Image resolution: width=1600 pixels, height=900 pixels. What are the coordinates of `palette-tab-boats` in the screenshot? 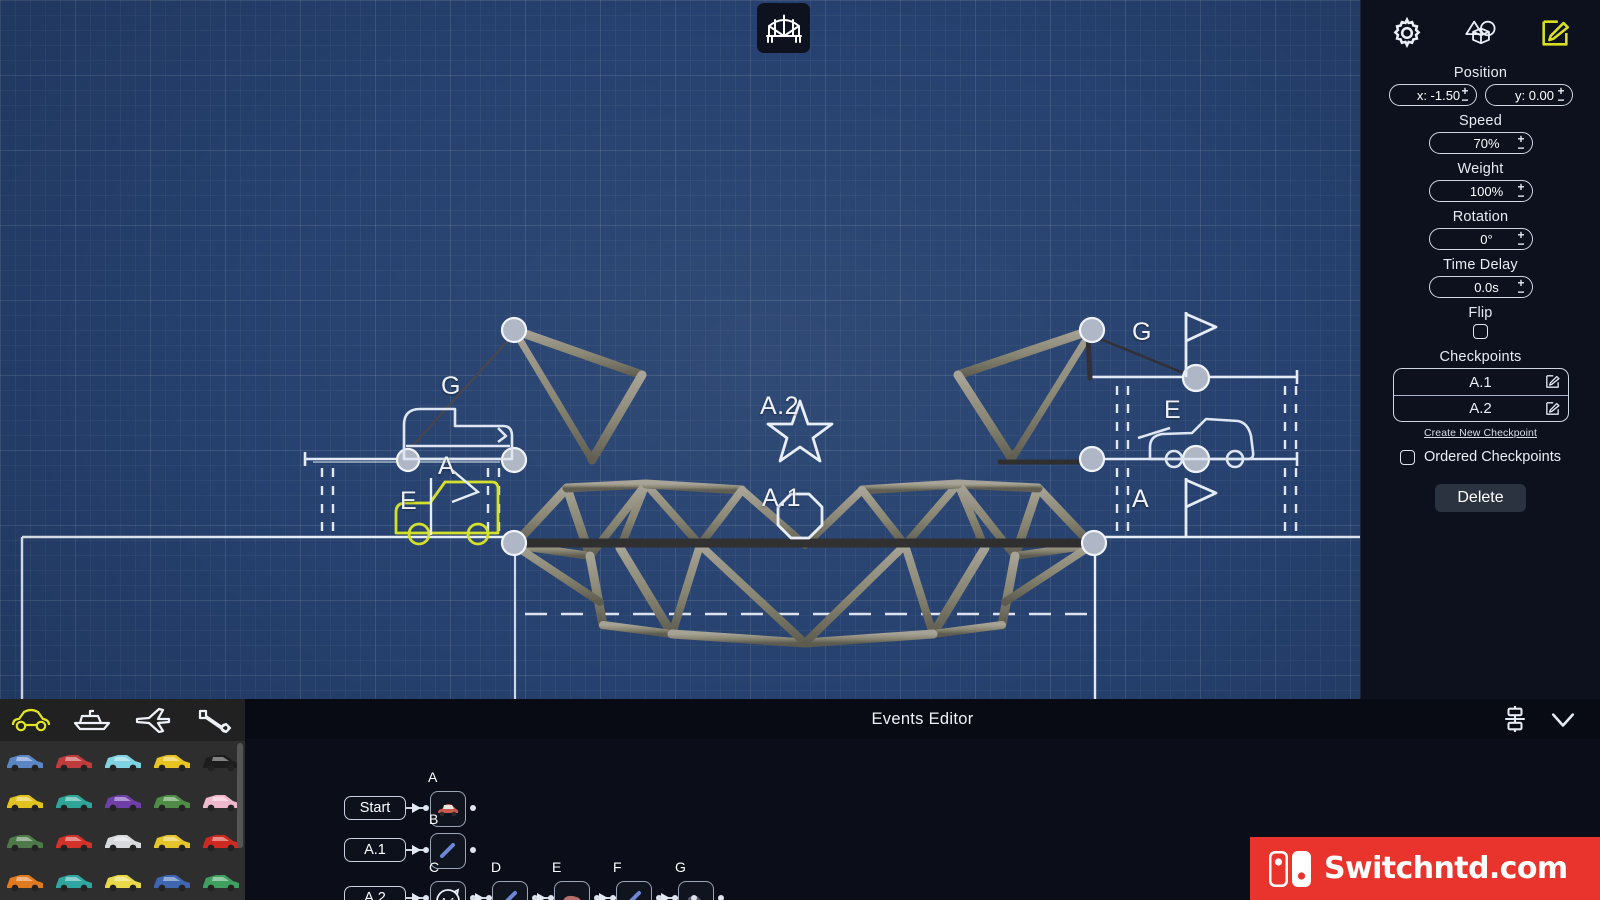 It's located at (91, 720).